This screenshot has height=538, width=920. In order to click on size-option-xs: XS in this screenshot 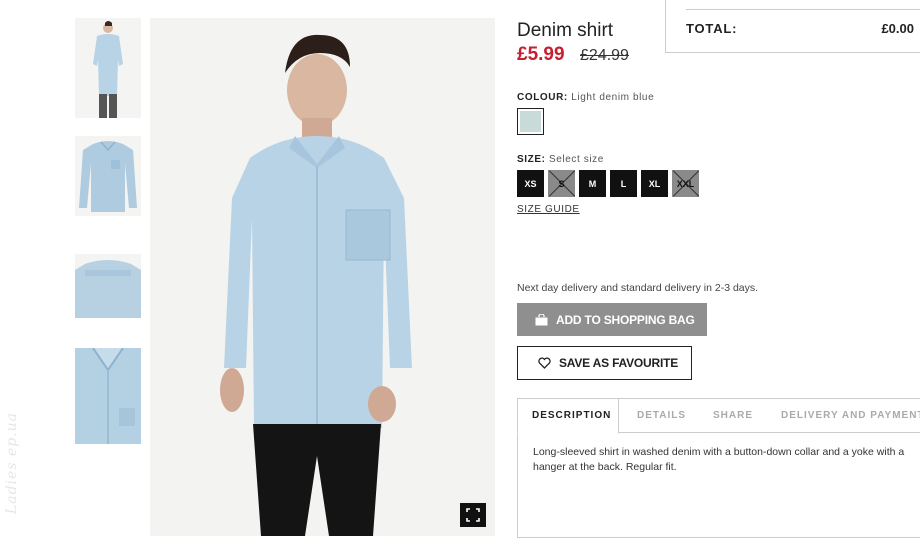, I will do `click(530, 183)`.